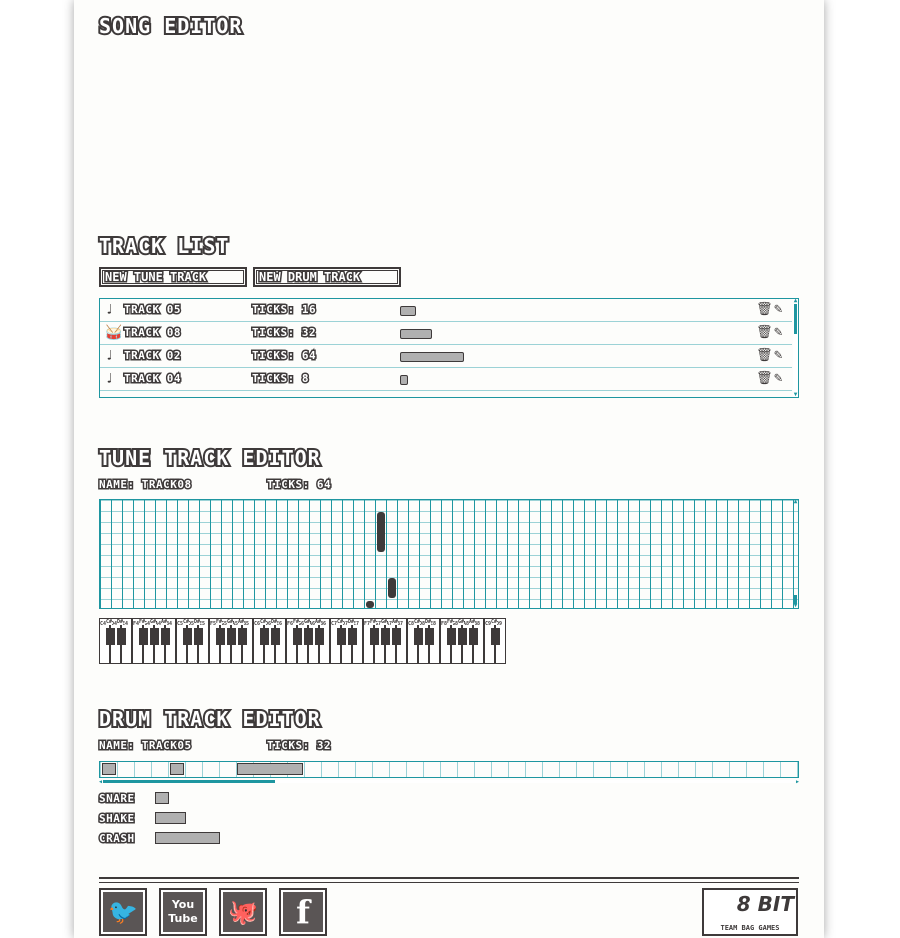 The height and width of the screenshot is (938, 900). I want to click on track-ticks: TICKS: 64, so click(283, 356).